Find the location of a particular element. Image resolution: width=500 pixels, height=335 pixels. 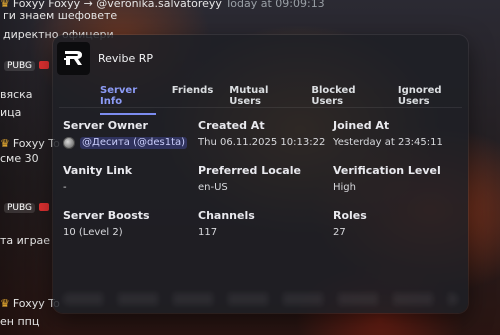

created-at-field: Created At Thu 06.11.2025 10:13:22 is located at coordinates (265, 134).